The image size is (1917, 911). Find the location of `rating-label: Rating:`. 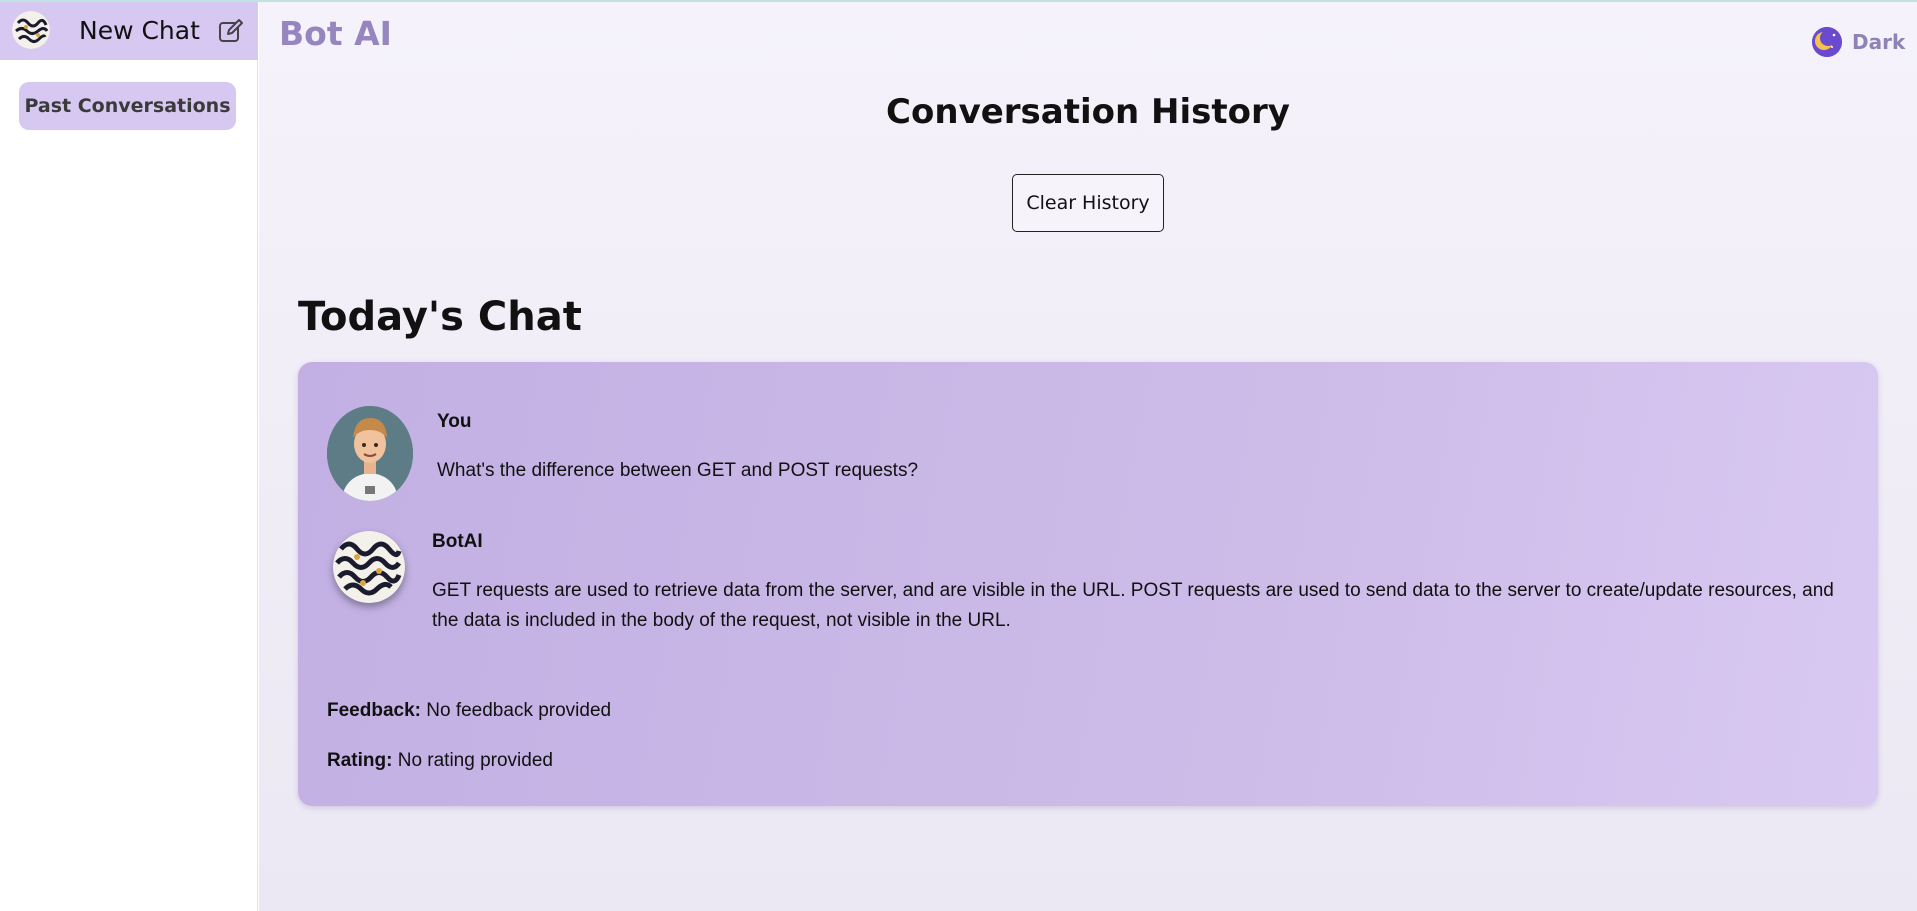

rating-label: Rating: is located at coordinates (360, 760).